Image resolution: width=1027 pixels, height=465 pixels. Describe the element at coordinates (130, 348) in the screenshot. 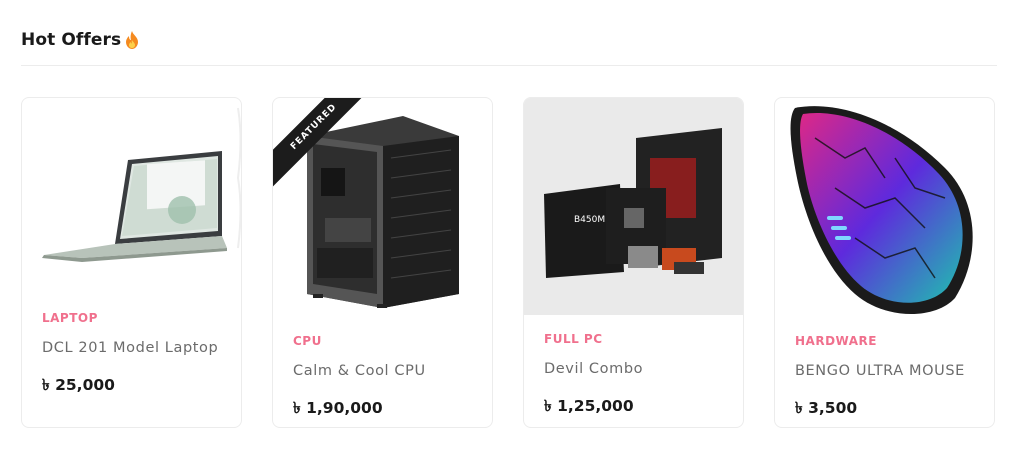

I see `product-name: DCL 201 Model Laptop` at that location.